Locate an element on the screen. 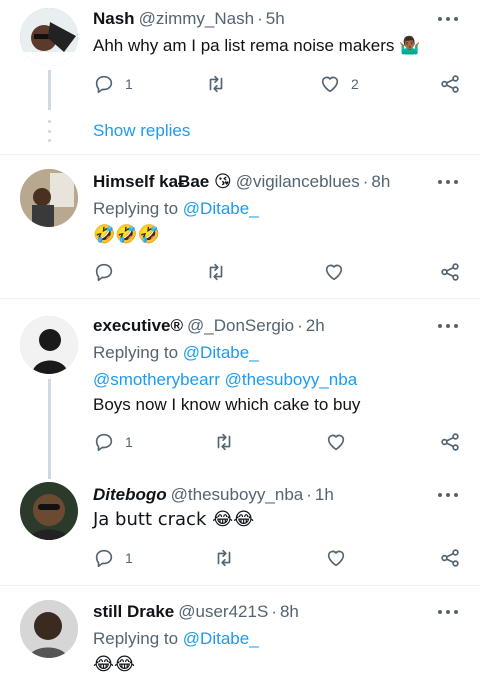 The image size is (480, 687). tweet-header: executive® @_DonSergio · 2h is located at coordinates (209, 326).